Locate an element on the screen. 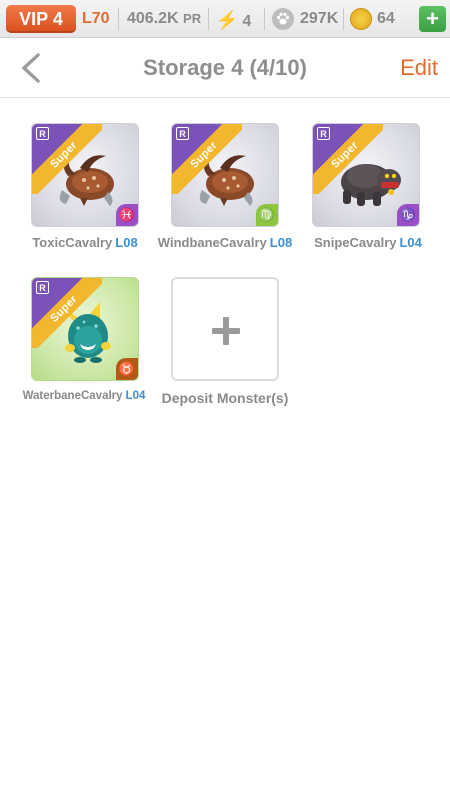  paw-icon is located at coordinates (283, 19).